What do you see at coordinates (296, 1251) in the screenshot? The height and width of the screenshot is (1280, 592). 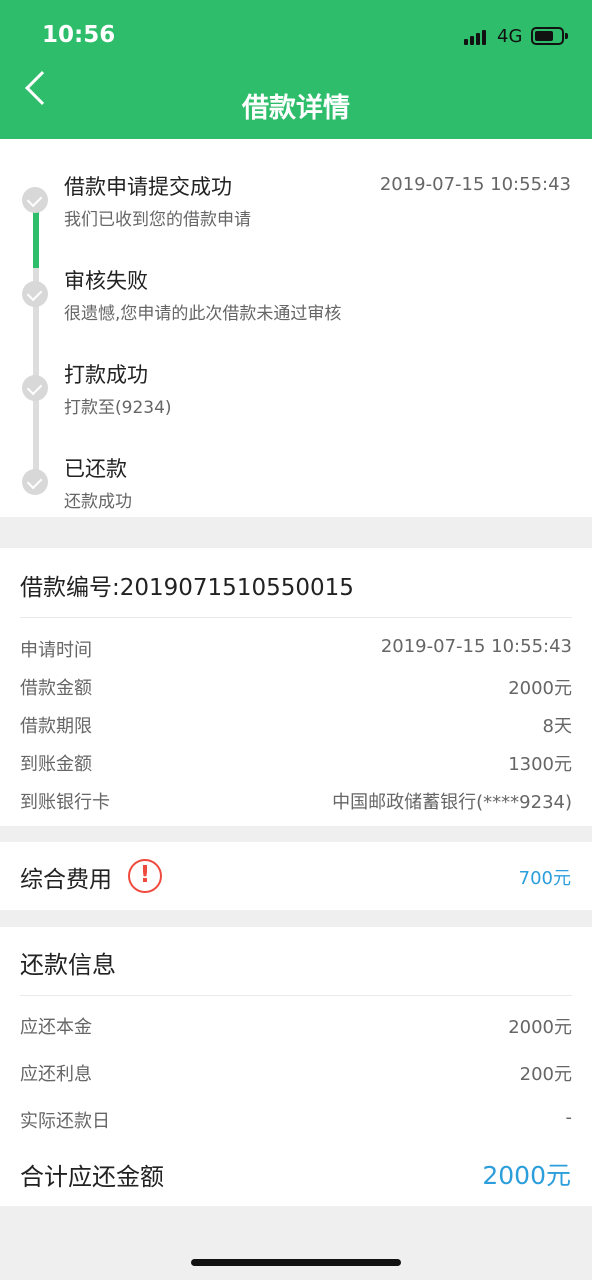 I see `bottom-bar` at bounding box center [296, 1251].